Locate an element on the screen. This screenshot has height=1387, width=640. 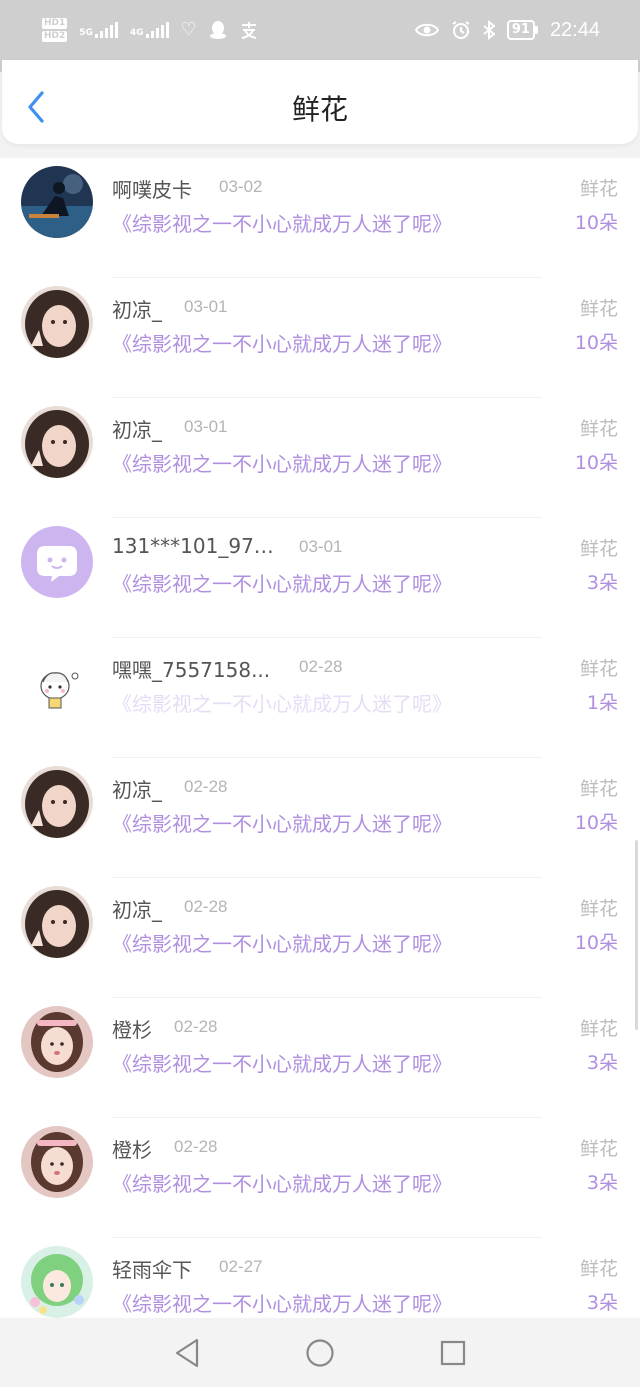
gift-count: 1朵 is located at coordinates (602, 703).